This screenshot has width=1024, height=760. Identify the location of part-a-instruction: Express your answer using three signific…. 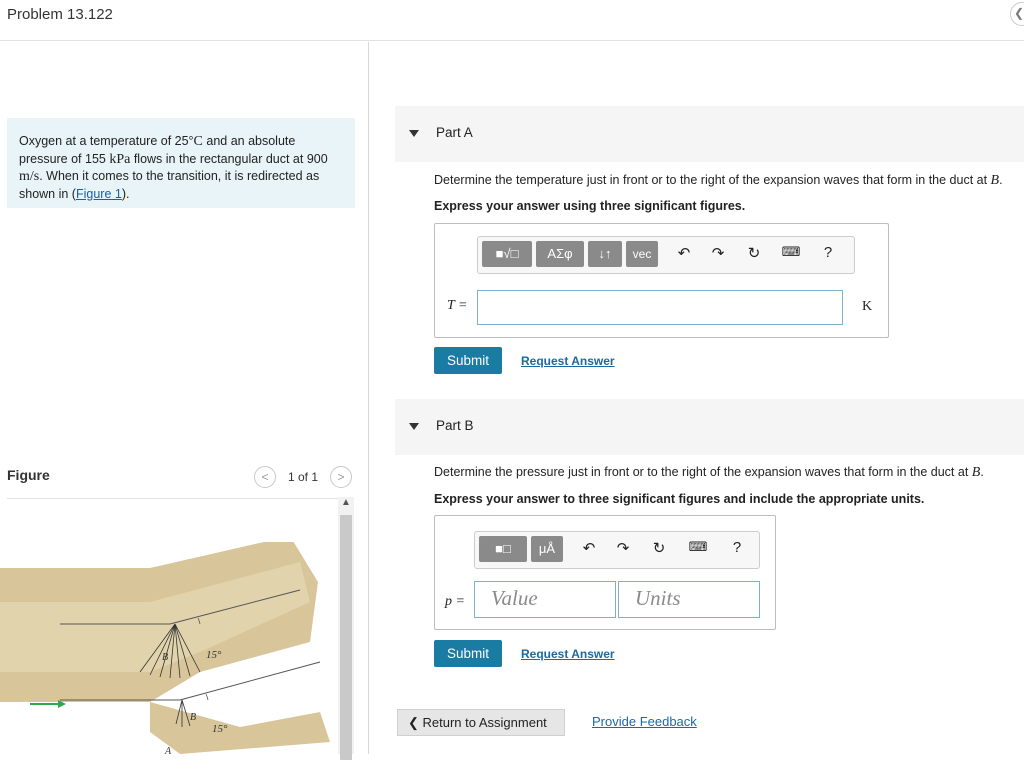
(590, 206).